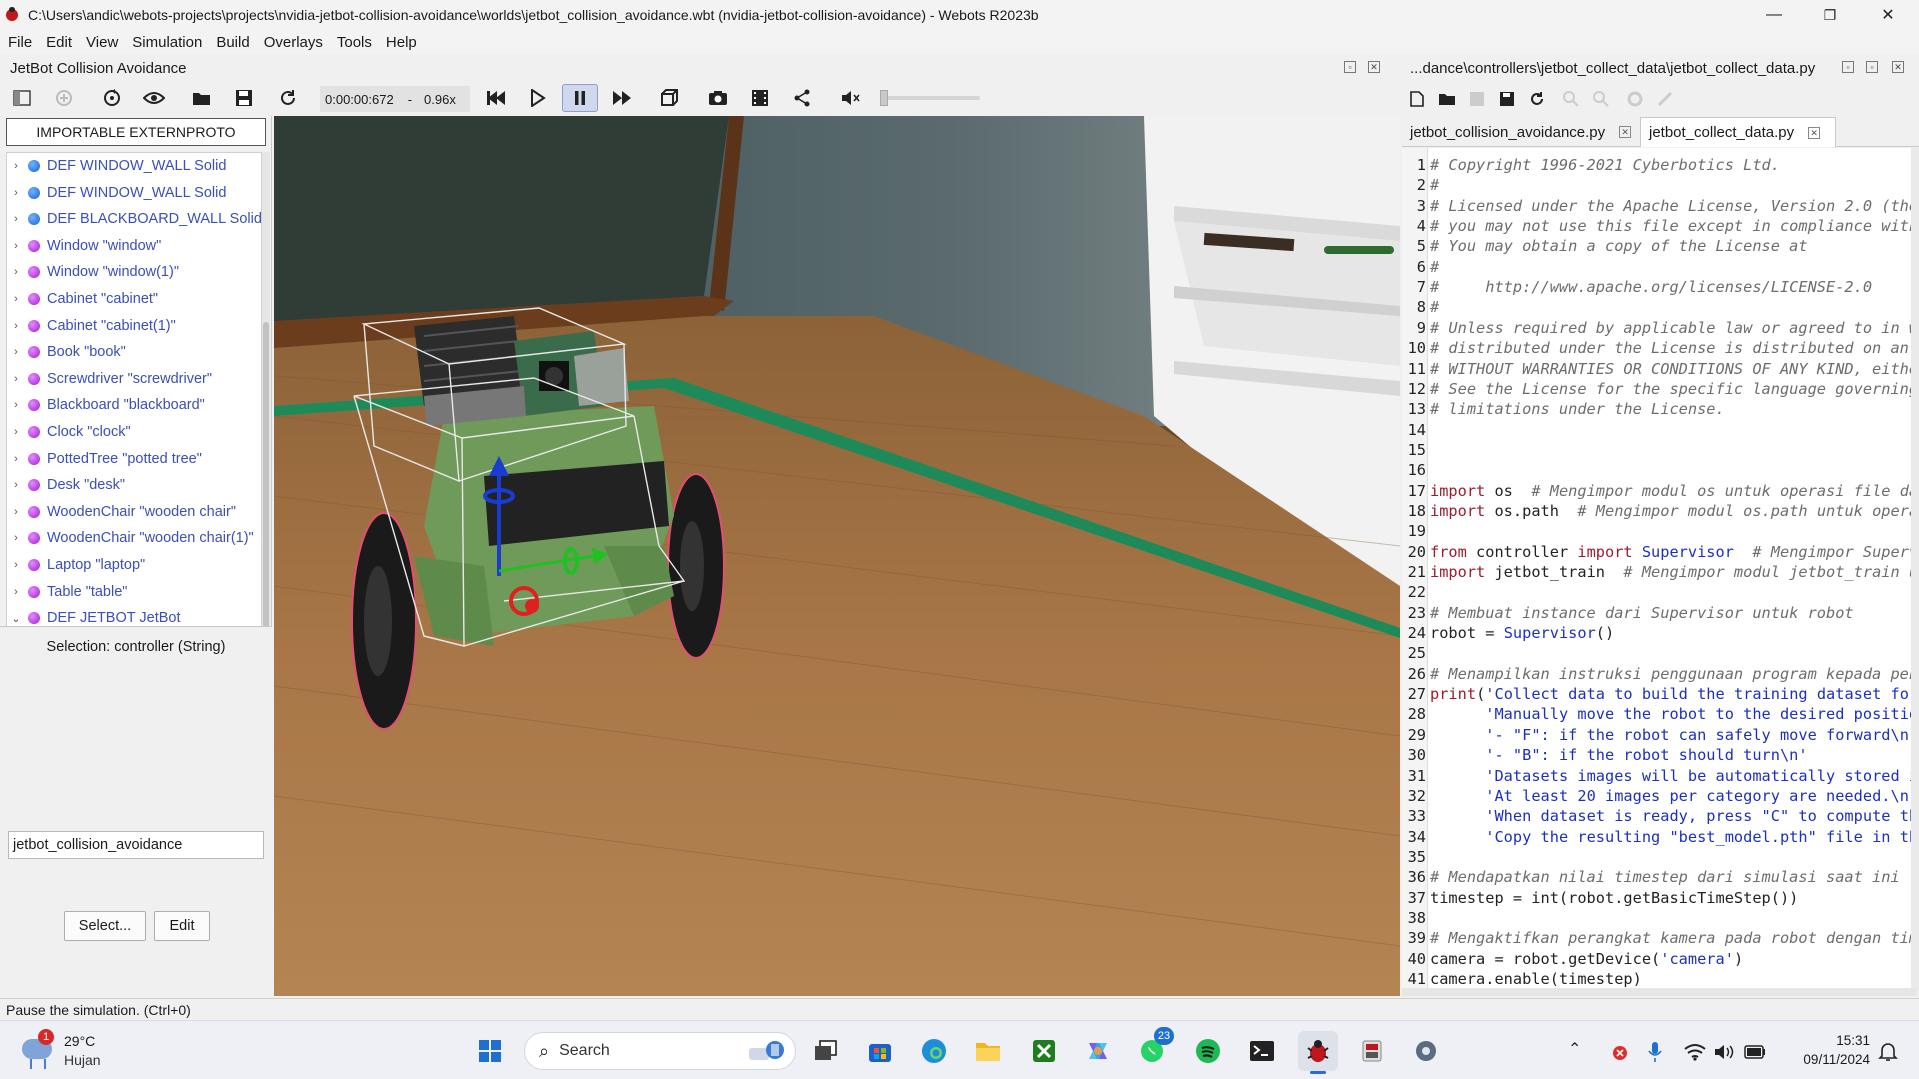  What do you see at coordinates (1098, 1051) in the screenshot?
I see `copilot-icon` at bounding box center [1098, 1051].